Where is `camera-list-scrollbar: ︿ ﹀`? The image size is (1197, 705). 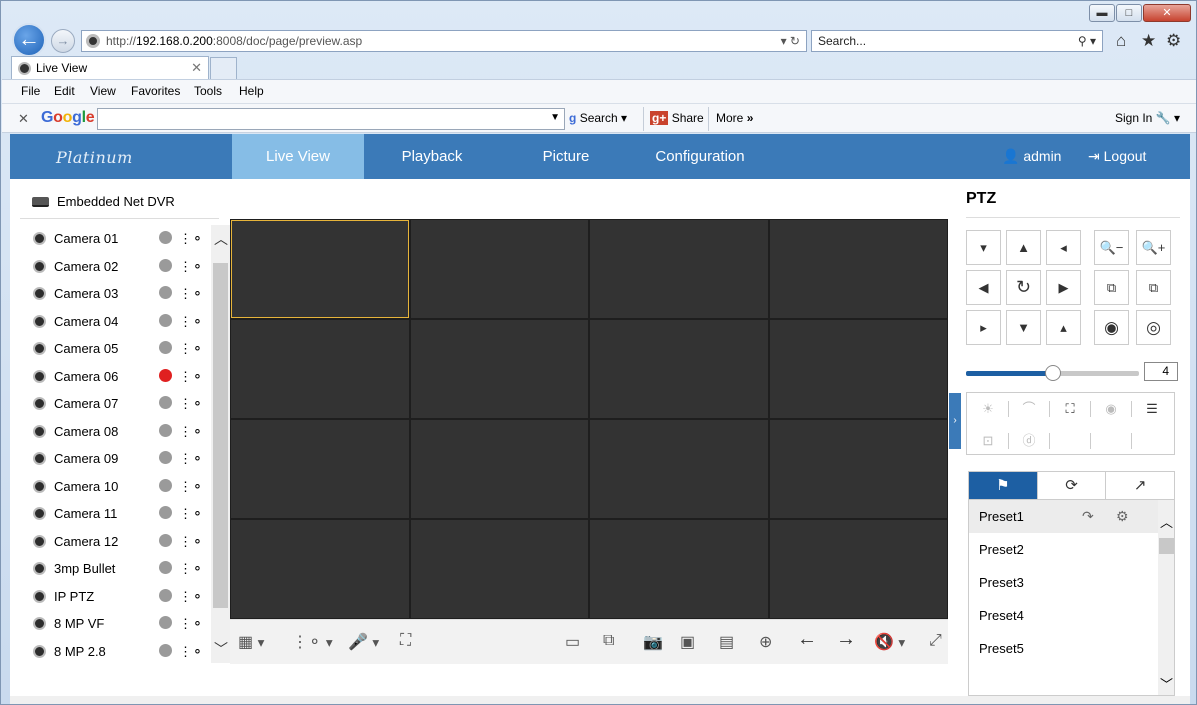
camera-list-scrollbar: ︿ ﹀ is located at coordinates (220, 444).